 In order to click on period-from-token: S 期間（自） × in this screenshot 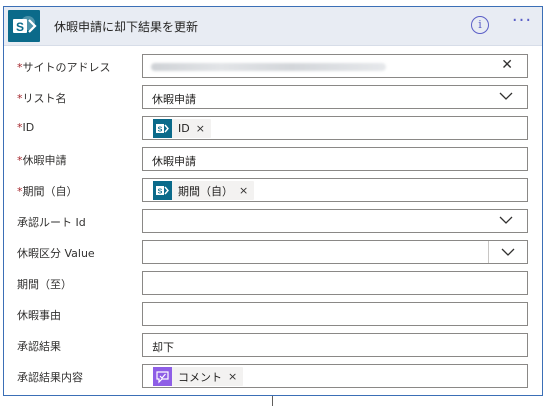, I will do `click(204, 190)`.